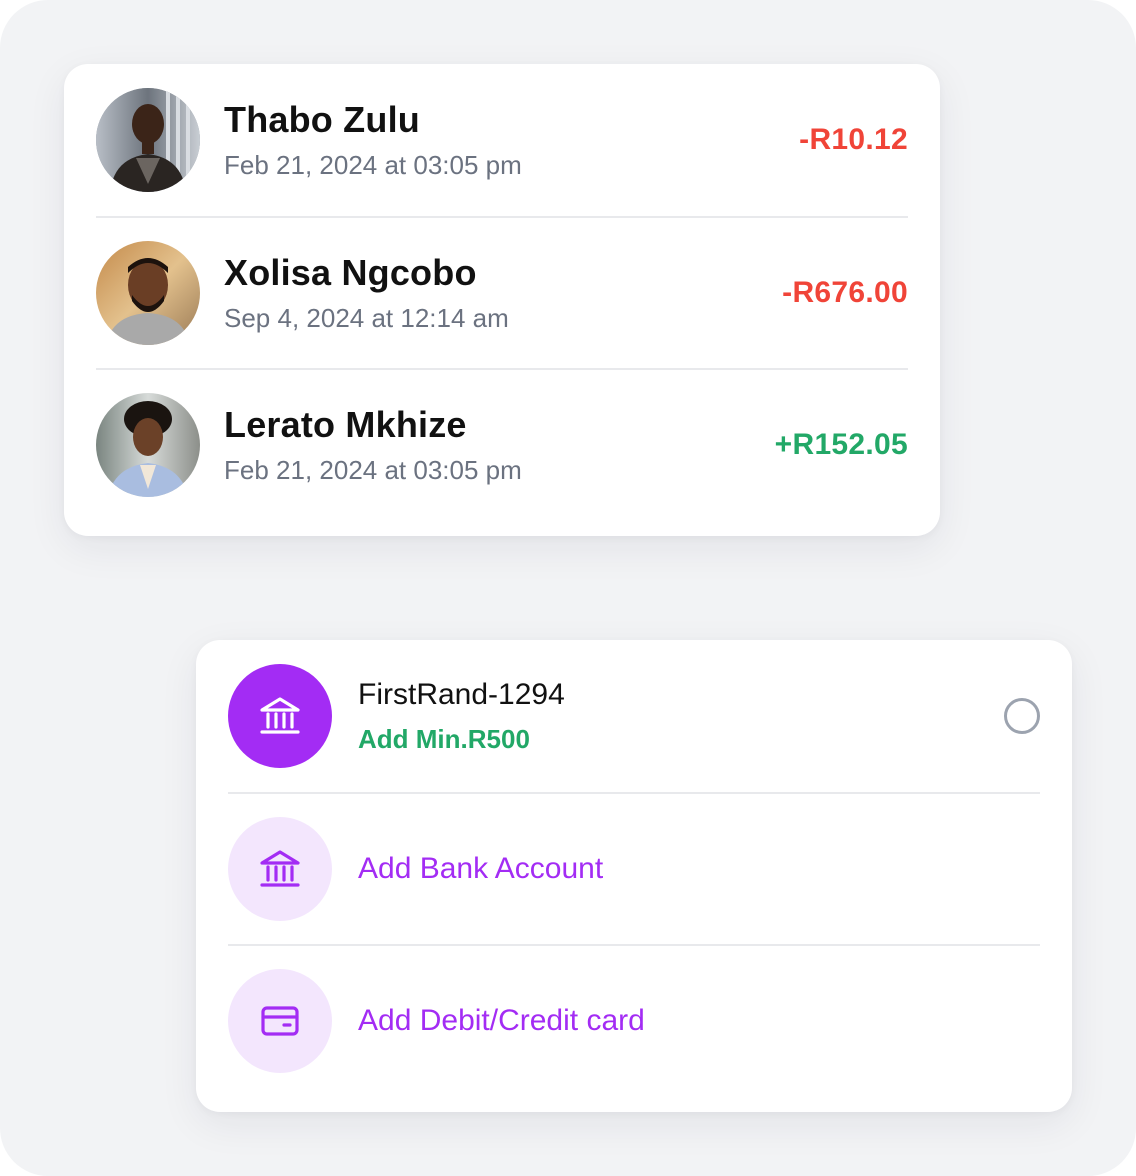 The height and width of the screenshot is (1176, 1136). I want to click on add-card-label: Add Debit/Credit card, so click(501, 1021).